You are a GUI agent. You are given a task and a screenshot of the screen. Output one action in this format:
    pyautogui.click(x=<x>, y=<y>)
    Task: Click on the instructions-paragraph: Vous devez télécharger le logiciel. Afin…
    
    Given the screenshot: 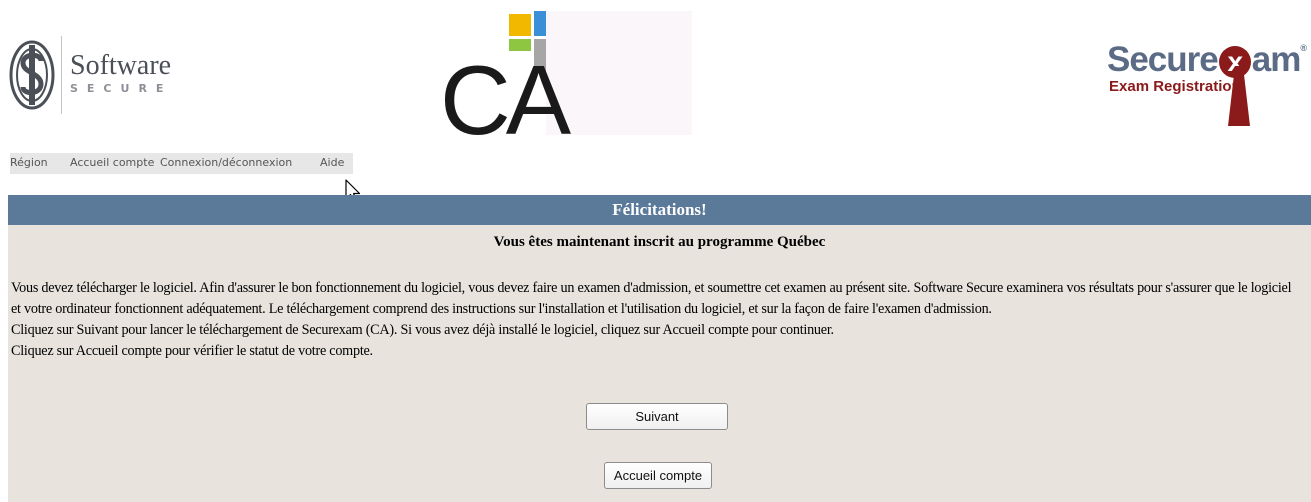 What is the action you would take?
    pyautogui.click(x=651, y=298)
    